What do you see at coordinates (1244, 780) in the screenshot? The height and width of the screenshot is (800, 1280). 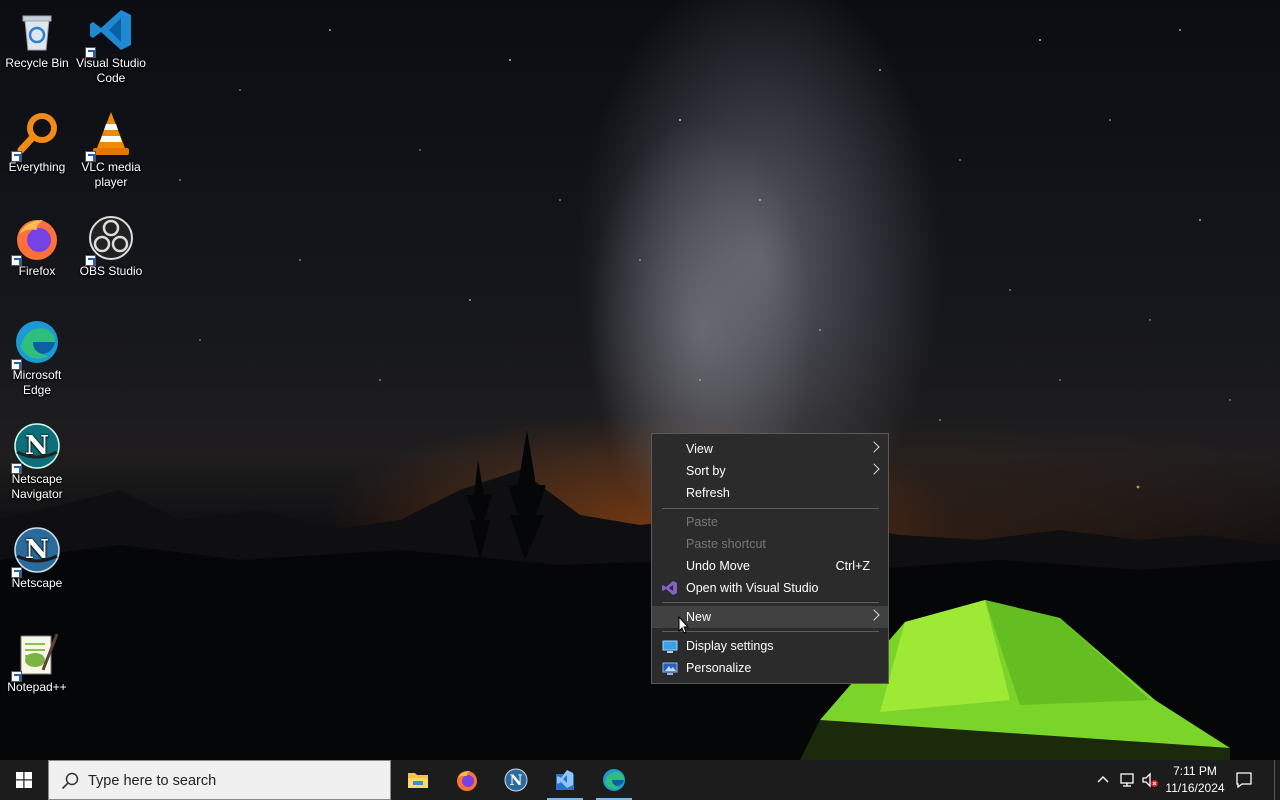 I see `action-center-icon` at bounding box center [1244, 780].